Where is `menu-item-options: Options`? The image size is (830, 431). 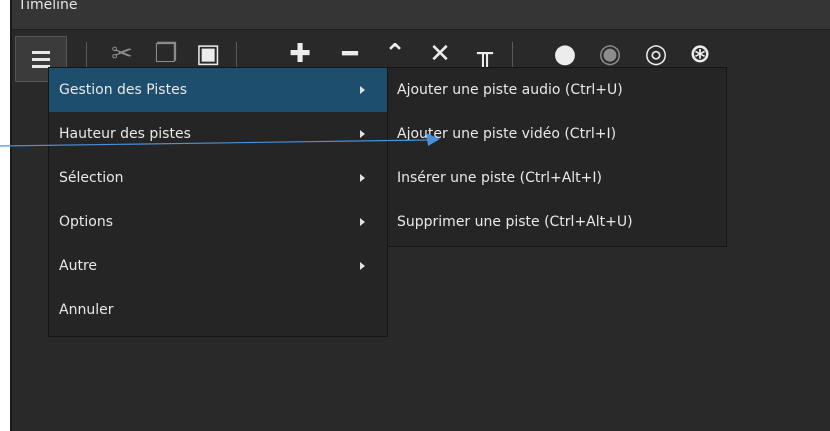 menu-item-options: Options is located at coordinates (218, 222).